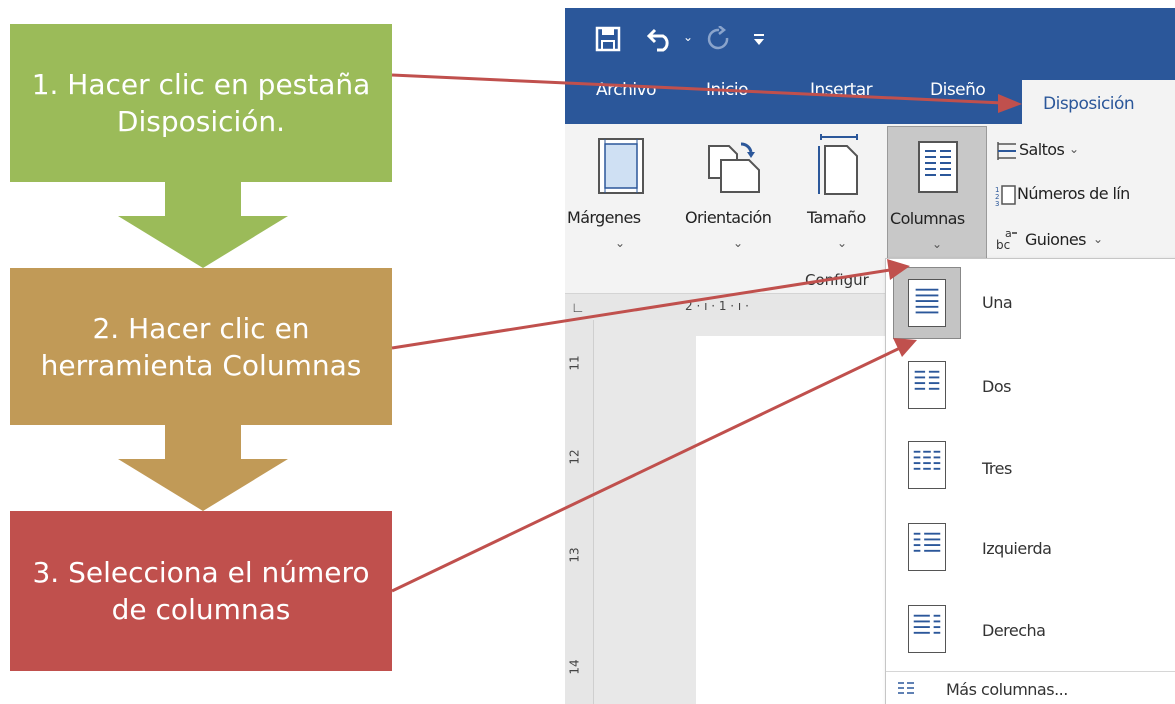 The height and width of the screenshot is (704, 1175). I want to click on arrow-to-options-head, so click(905, 347).